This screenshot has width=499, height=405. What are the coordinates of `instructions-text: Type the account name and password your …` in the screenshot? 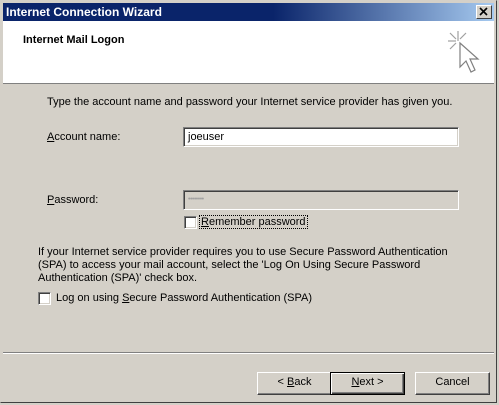 It's located at (250, 102).